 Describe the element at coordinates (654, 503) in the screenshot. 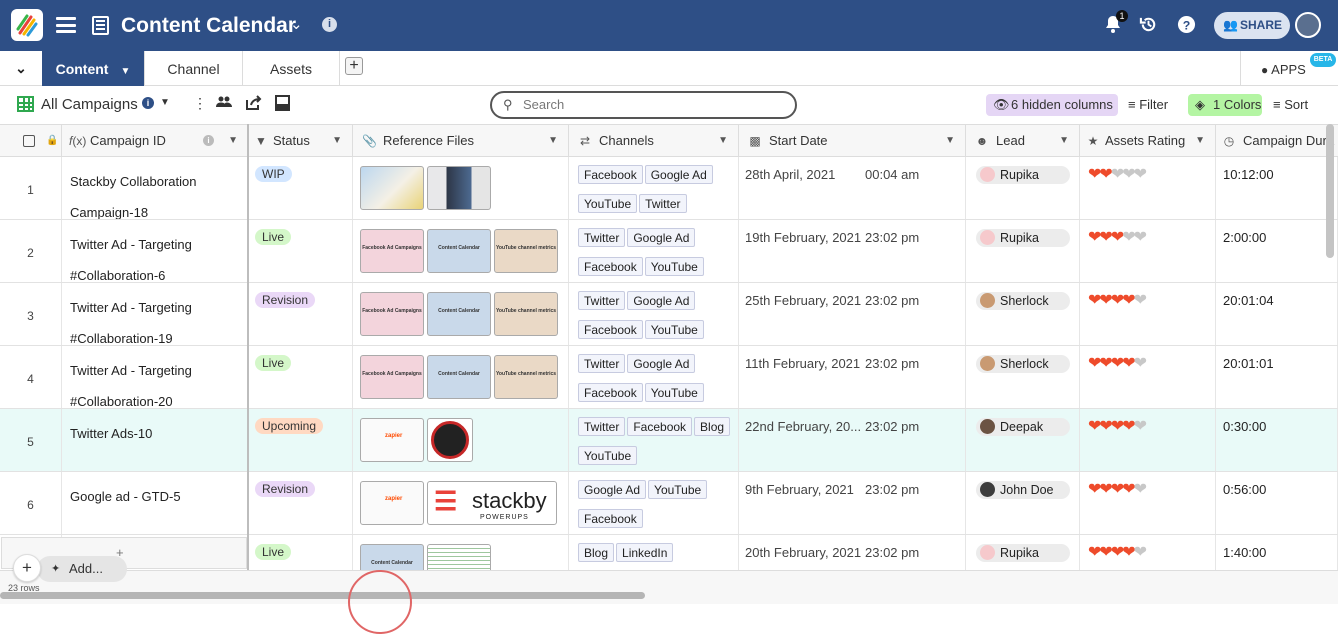

I see `channels-cell: Google Ad YouTube Facebook` at that location.